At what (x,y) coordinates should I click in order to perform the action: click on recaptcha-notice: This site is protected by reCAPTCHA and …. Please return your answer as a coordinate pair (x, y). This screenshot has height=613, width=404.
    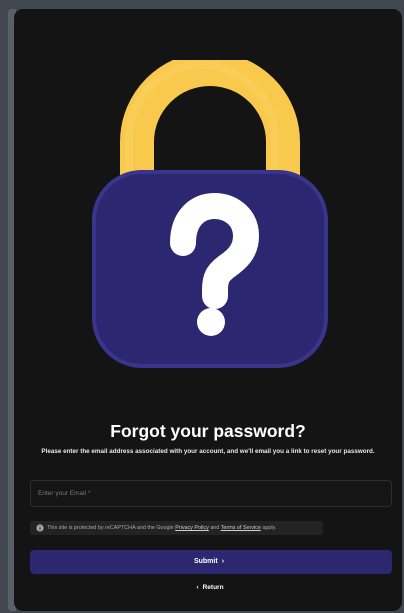
    Looking at the image, I should click on (176, 528).